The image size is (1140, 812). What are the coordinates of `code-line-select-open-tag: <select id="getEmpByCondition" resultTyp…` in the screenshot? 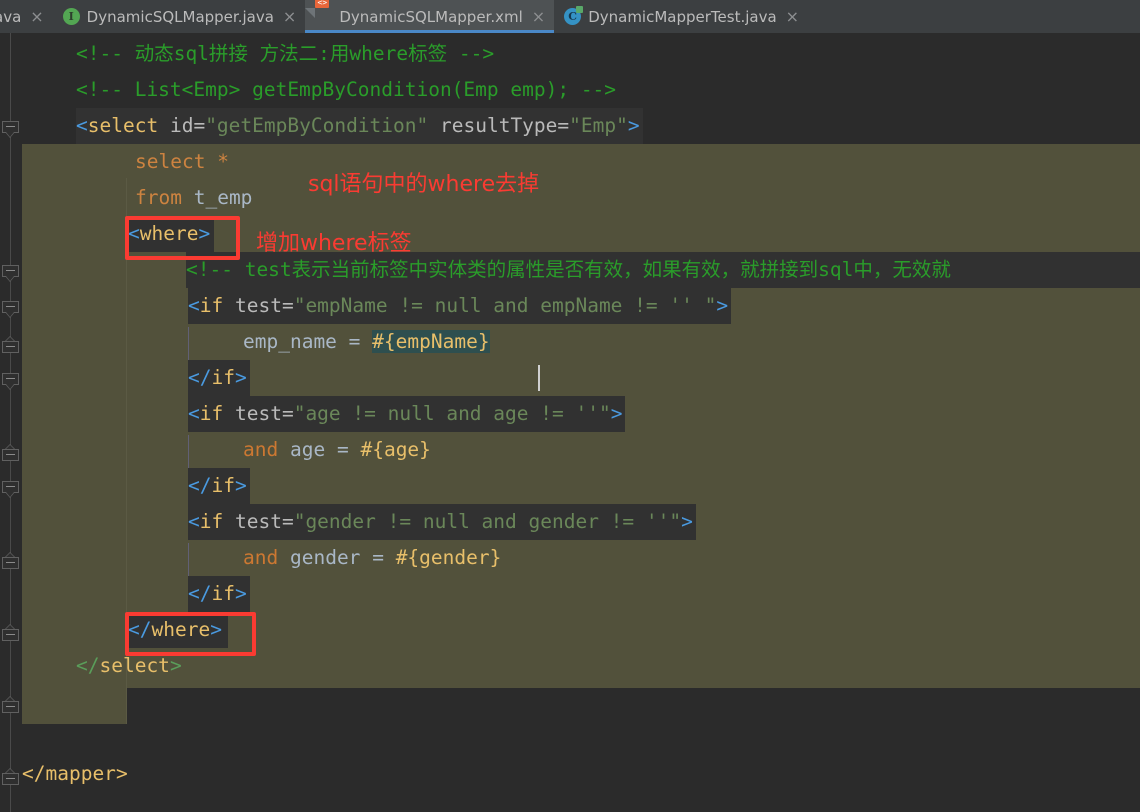 It's located at (359, 126).